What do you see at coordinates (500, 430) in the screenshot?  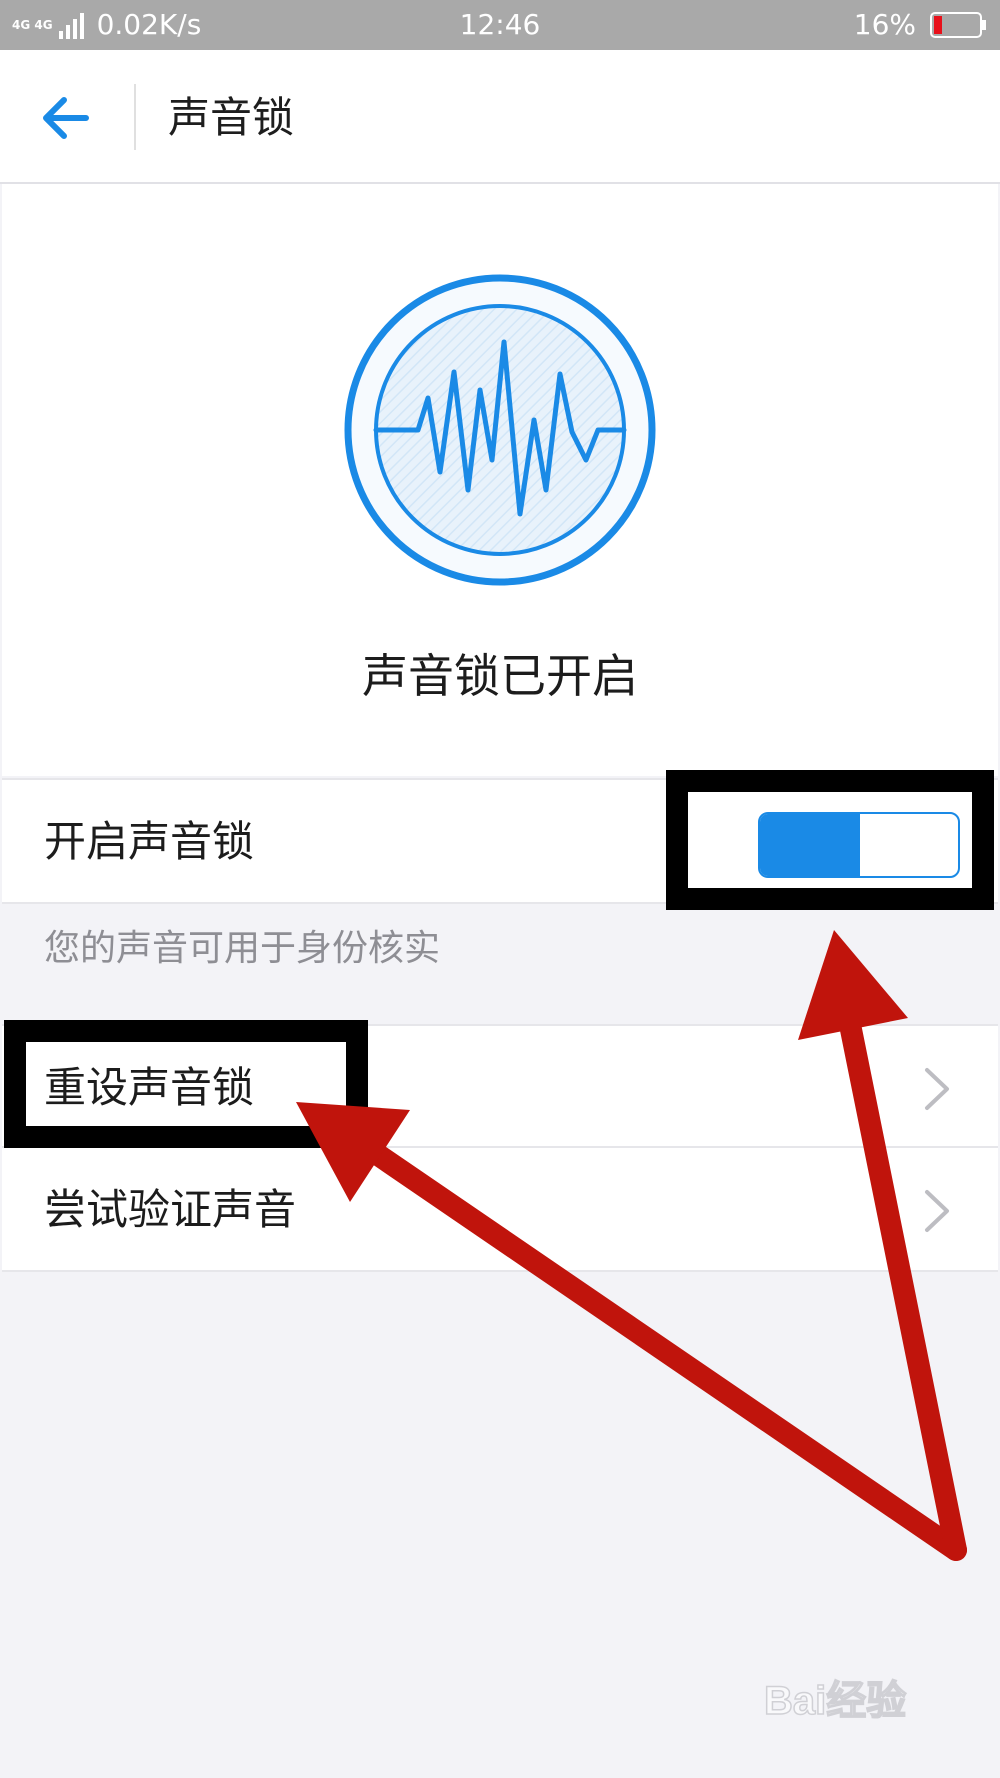 I see `sound-wave-icon` at bounding box center [500, 430].